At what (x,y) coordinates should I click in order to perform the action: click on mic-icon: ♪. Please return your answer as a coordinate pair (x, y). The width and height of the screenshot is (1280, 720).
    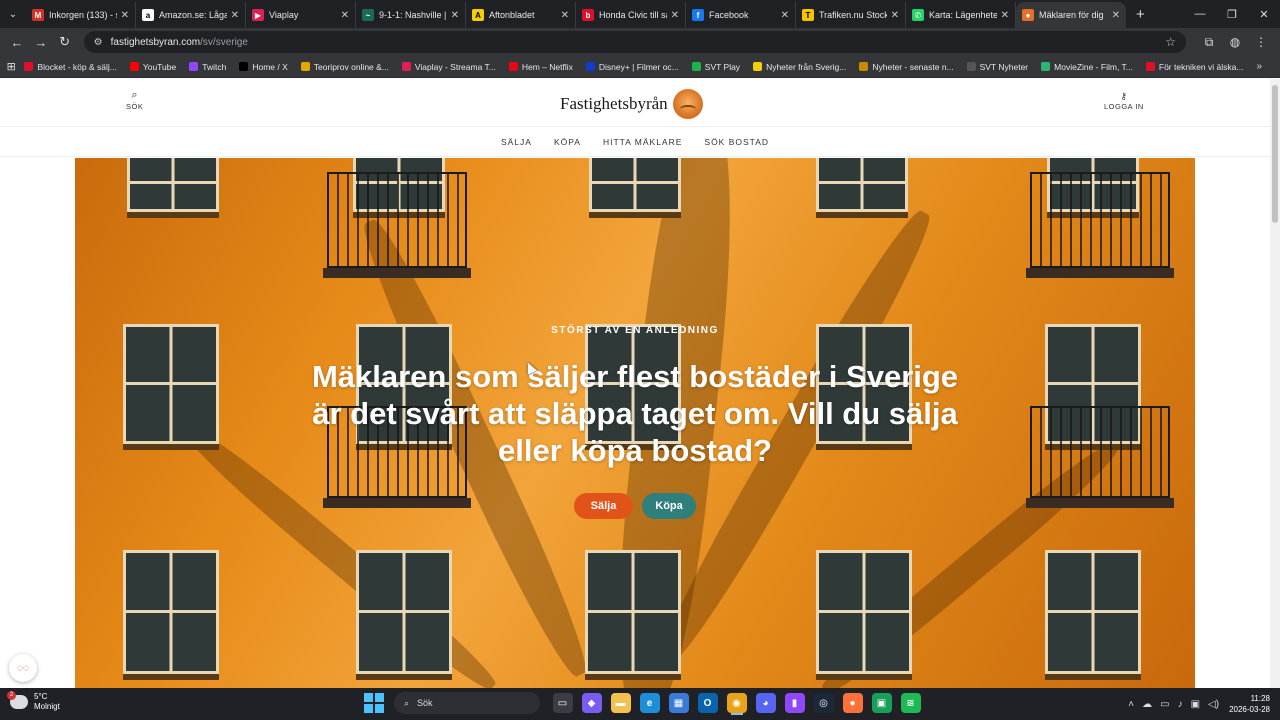
    Looking at the image, I should click on (1180, 704).